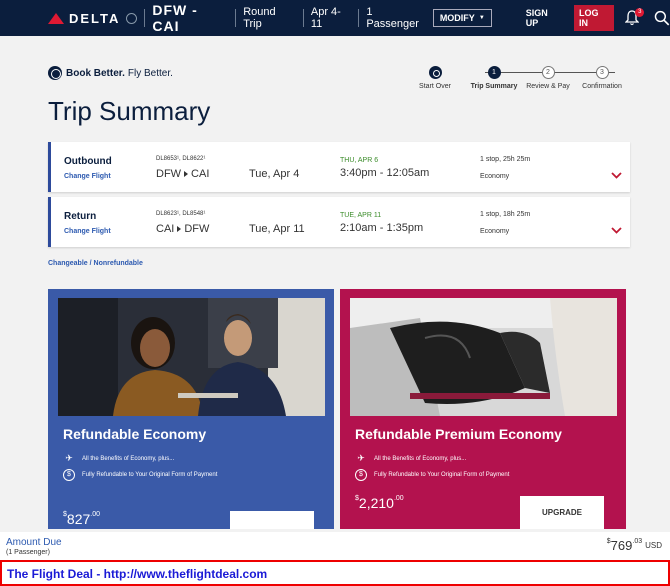 The height and width of the screenshot is (586, 670). Describe the element at coordinates (458, 434) in the screenshot. I see `fare-title: Refundable Premium Economy` at that location.